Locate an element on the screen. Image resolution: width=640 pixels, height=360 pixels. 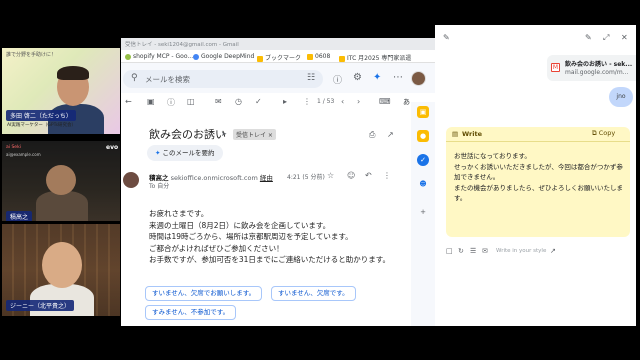
video-tile-3: ジーニー（北平貴之） is located at coordinates (61, 270).